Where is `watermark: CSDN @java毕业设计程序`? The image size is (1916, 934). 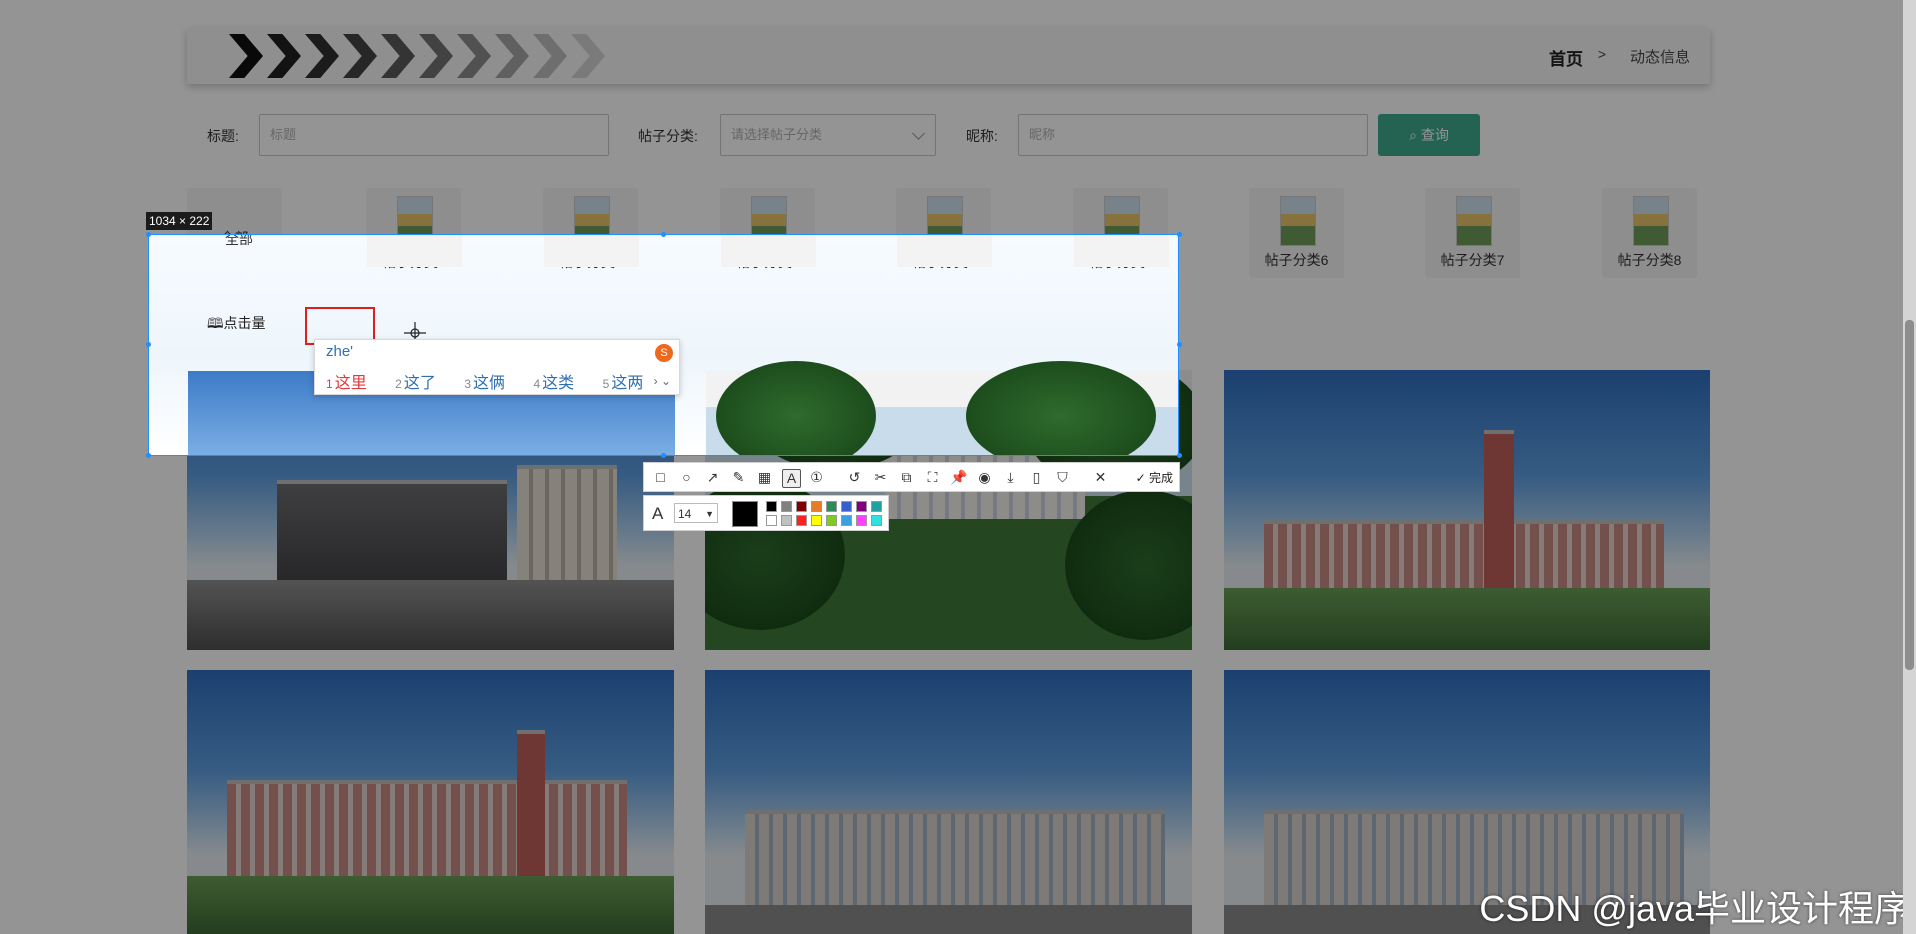
watermark: CSDN @java毕业设计程序 is located at coordinates (1694, 908).